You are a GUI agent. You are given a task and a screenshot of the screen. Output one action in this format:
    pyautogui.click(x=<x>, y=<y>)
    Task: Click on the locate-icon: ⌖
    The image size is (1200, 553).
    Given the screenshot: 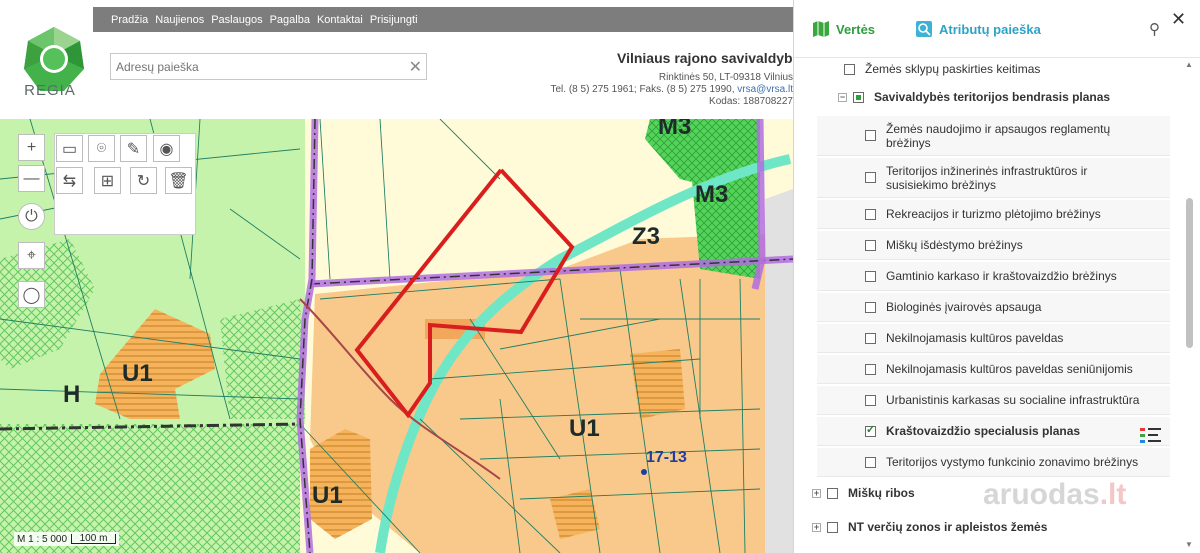 What is the action you would take?
    pyautogui.click(x=31, y=255)
    